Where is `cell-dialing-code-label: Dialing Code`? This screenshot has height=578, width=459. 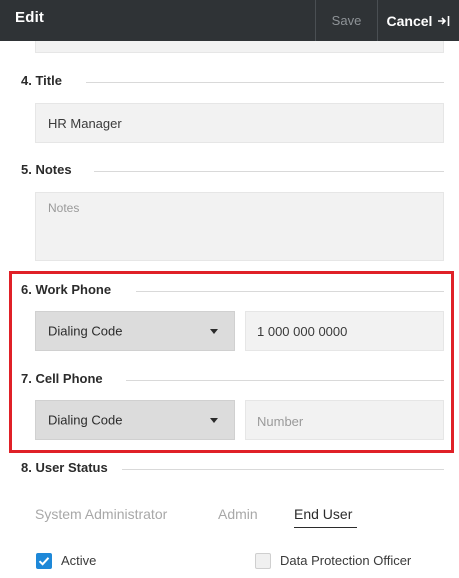 cell-dialing-code-label: Dialing Code is located at coordinates (85, 420).